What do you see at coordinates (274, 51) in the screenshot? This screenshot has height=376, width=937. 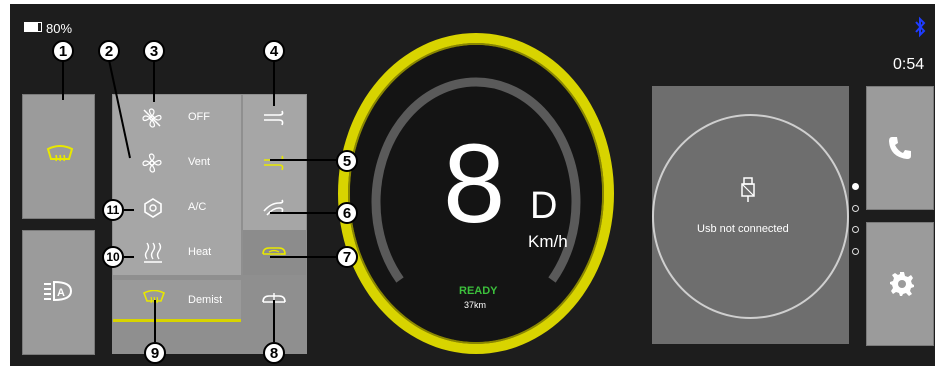 I see `callout-4: 4` at bounding box center [274, 51].